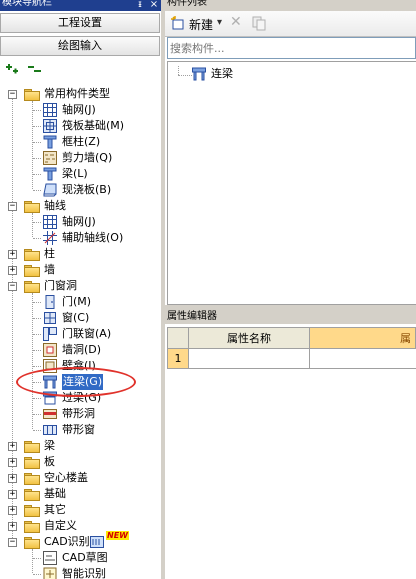 The image size is (416, 579). Describe the element at coordinates (80, 238) in the screenshot. I see `tree-item-aux-axis: 辅助轴线(O)` at that location.